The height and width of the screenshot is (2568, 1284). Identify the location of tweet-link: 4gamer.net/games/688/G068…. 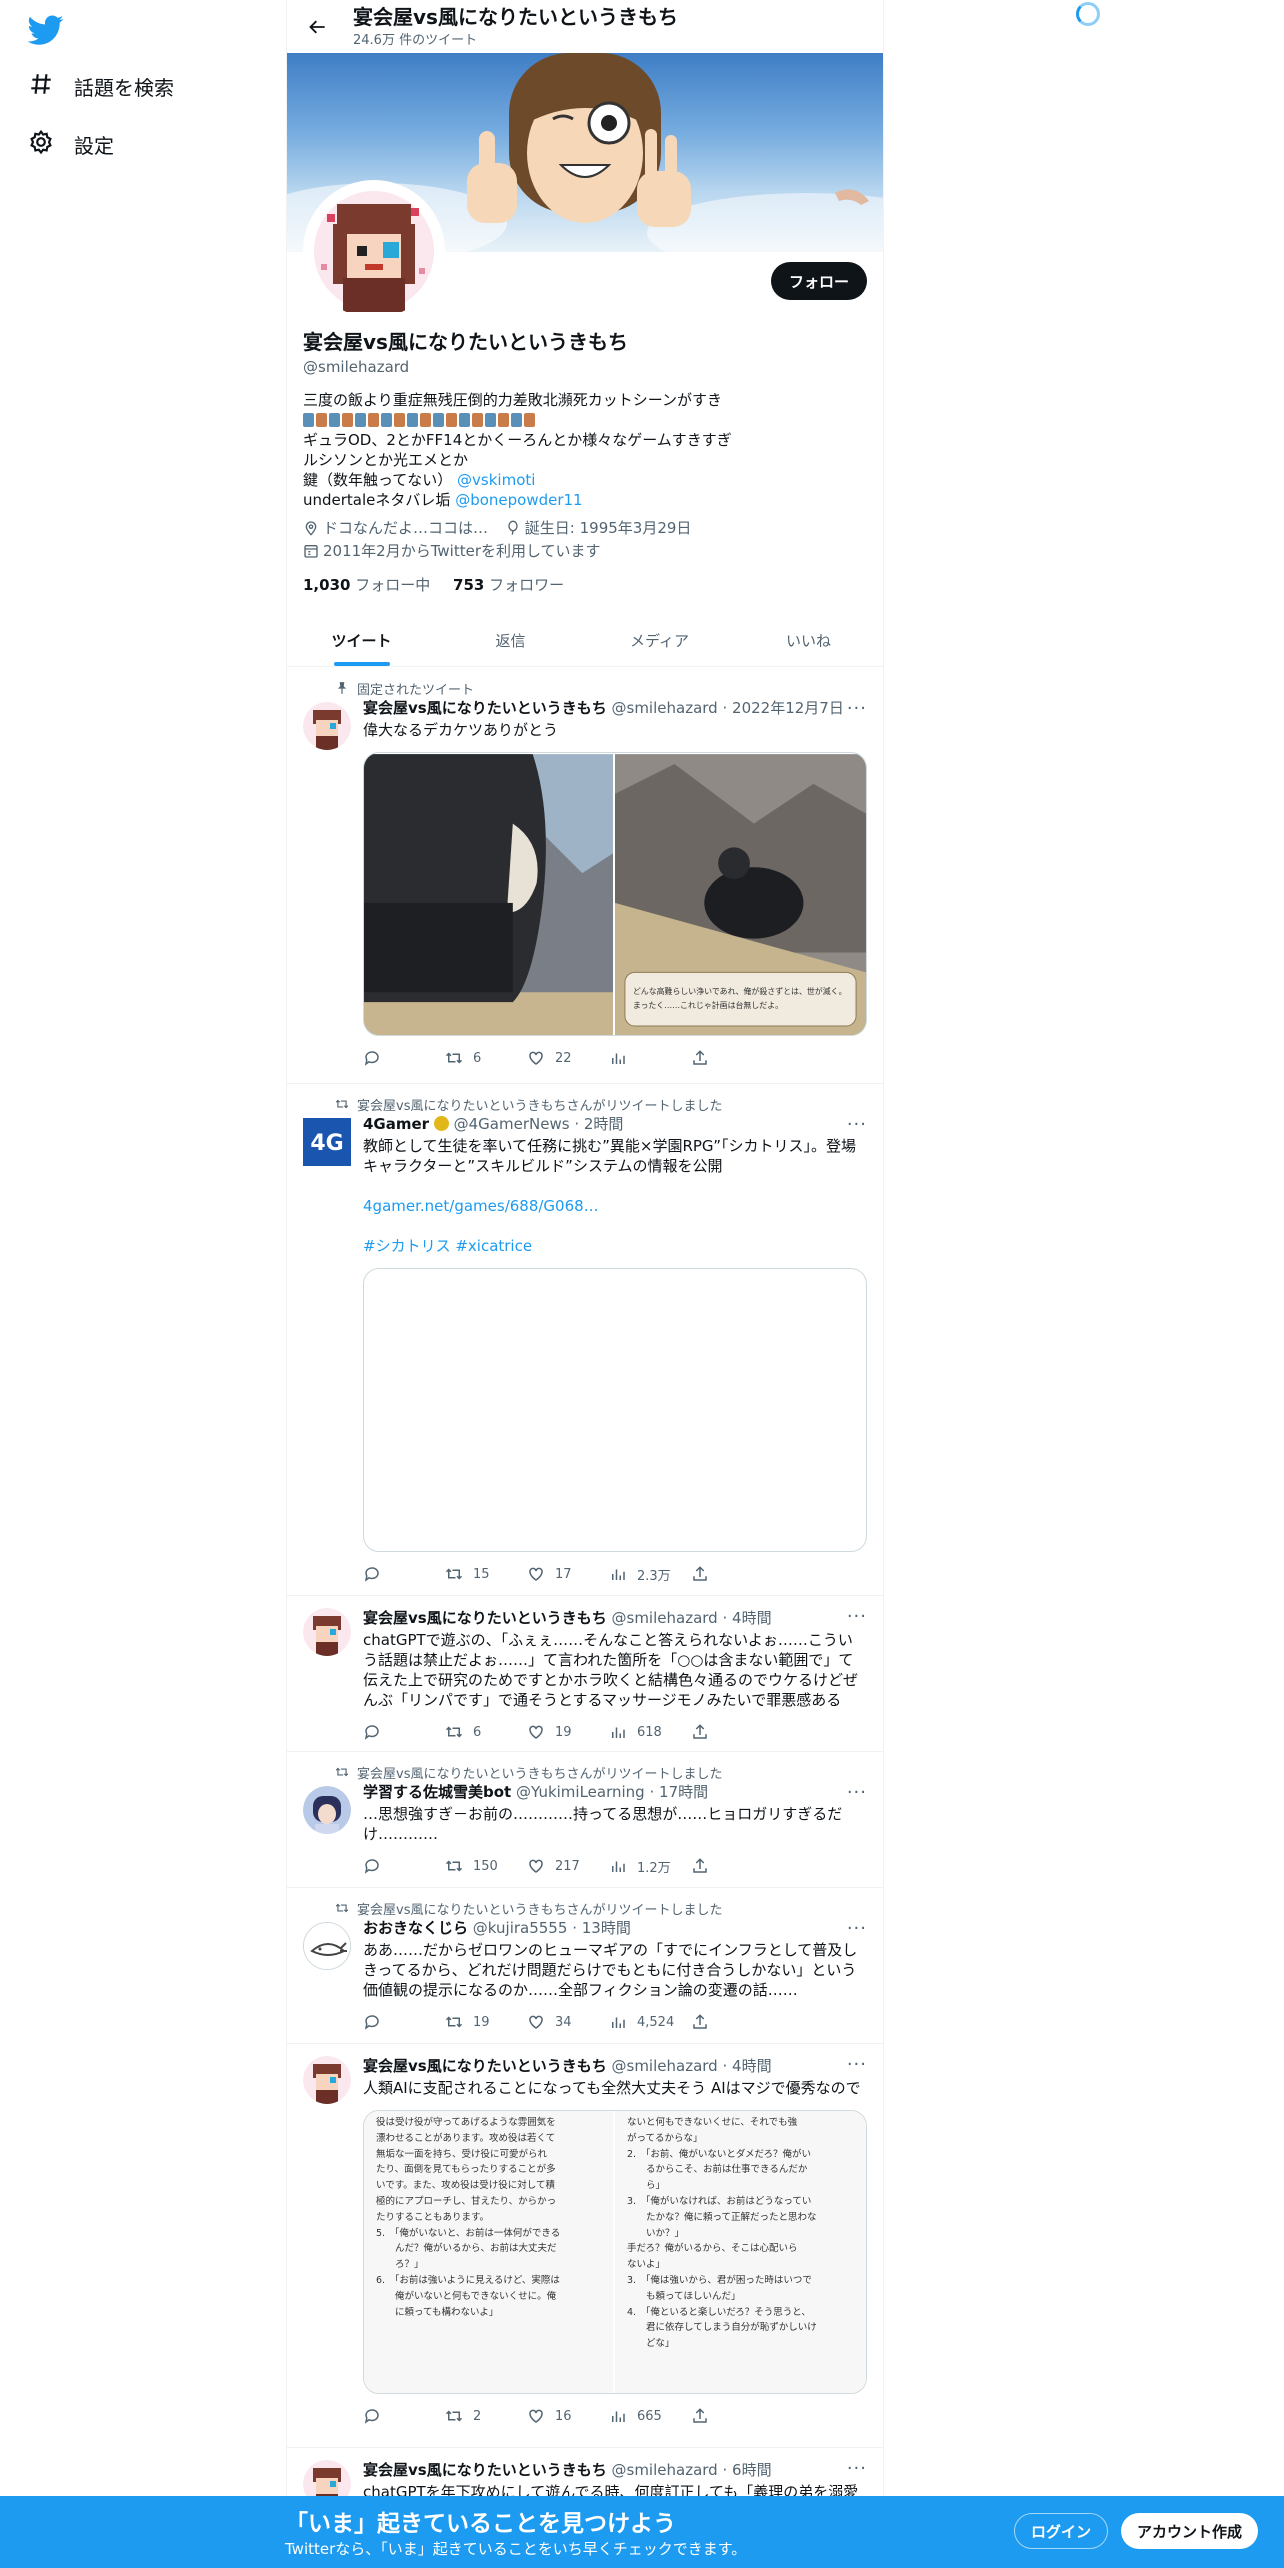
(481, 1206).